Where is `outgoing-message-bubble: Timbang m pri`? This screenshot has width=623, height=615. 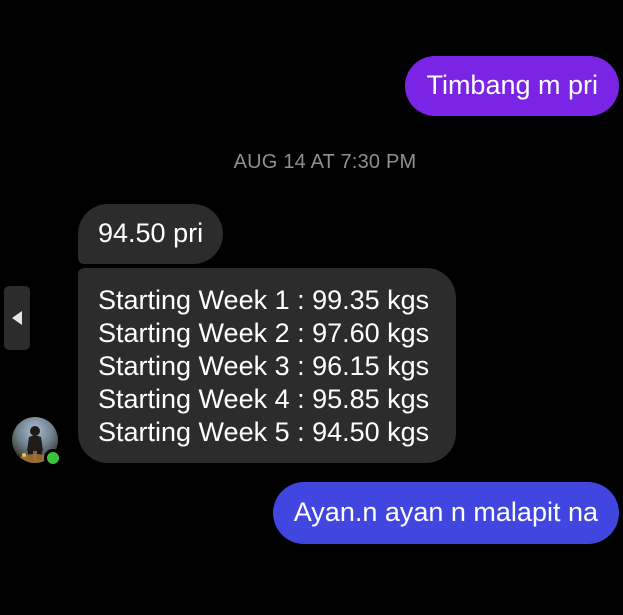
outgoing-message-bubble: Timbang m pri is located at coordinates (512, 86).